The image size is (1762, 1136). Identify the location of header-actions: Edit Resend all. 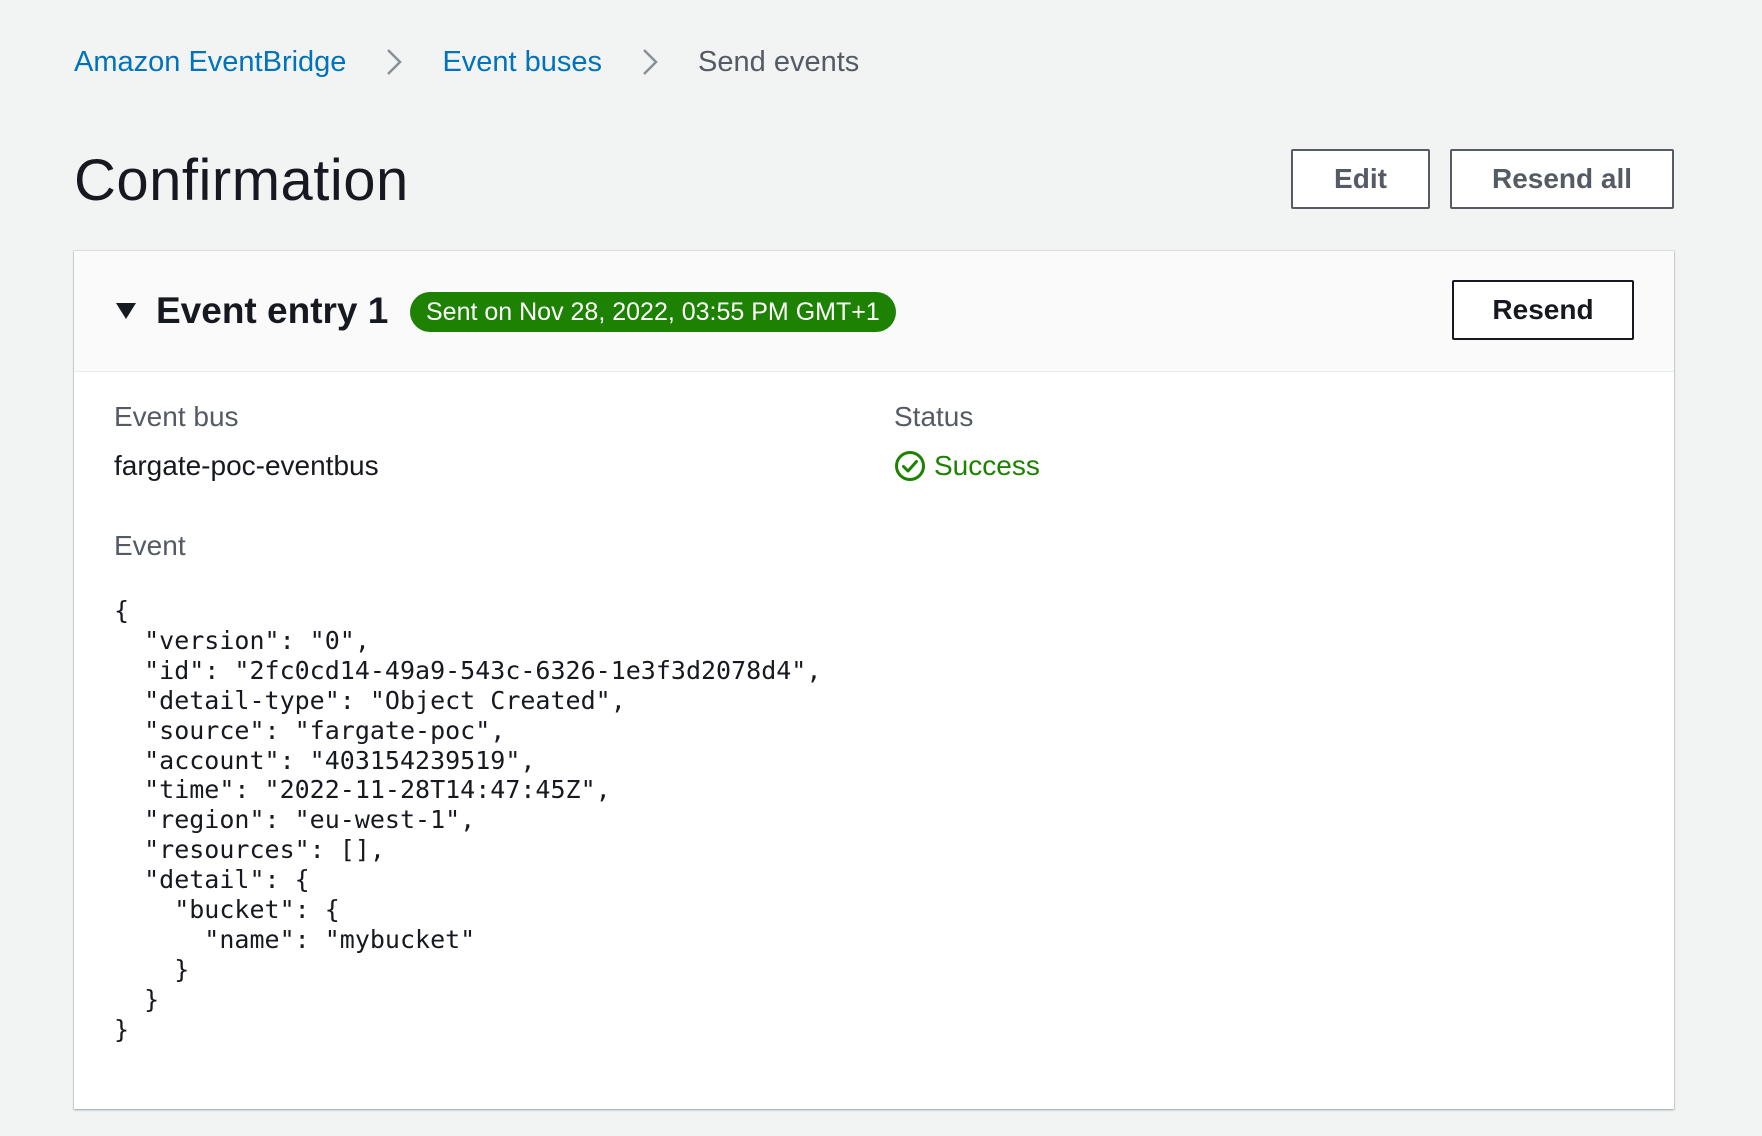
(1482, 179).